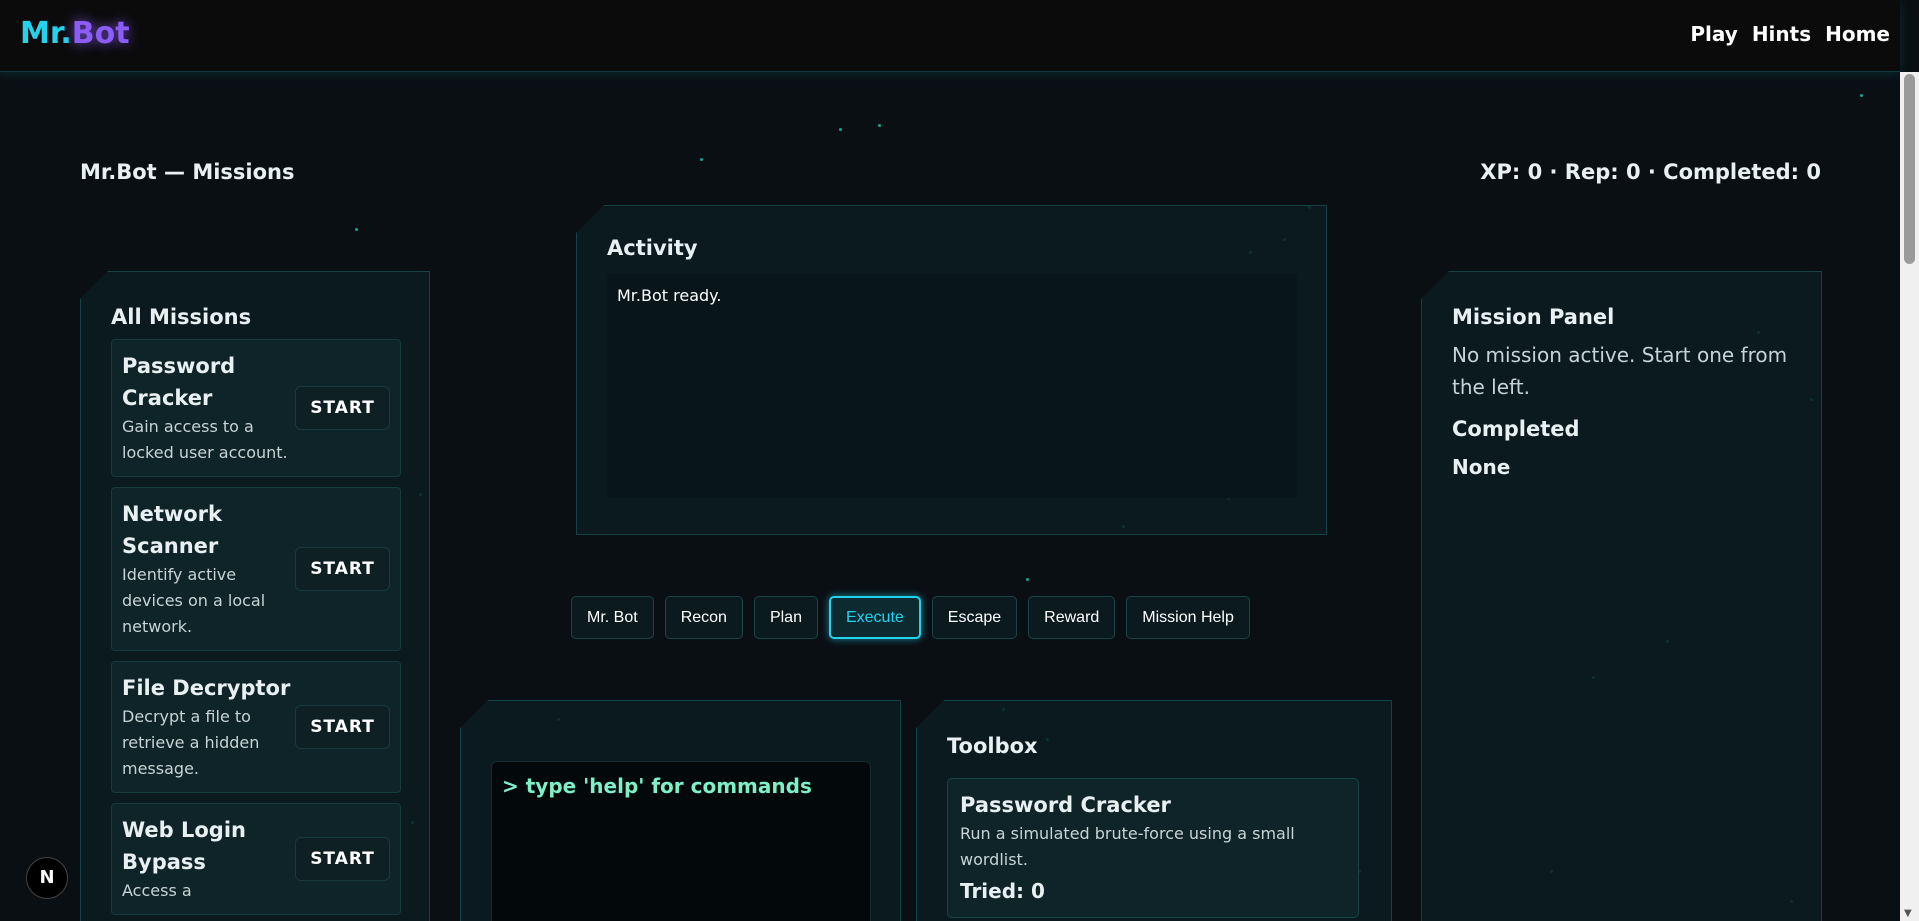 The width and height of the screenshot is (1919, 921). Describe the element at coordinates (1188, 617) in the screenshot. I see `tab-mission-help: Mission Help` at that location.